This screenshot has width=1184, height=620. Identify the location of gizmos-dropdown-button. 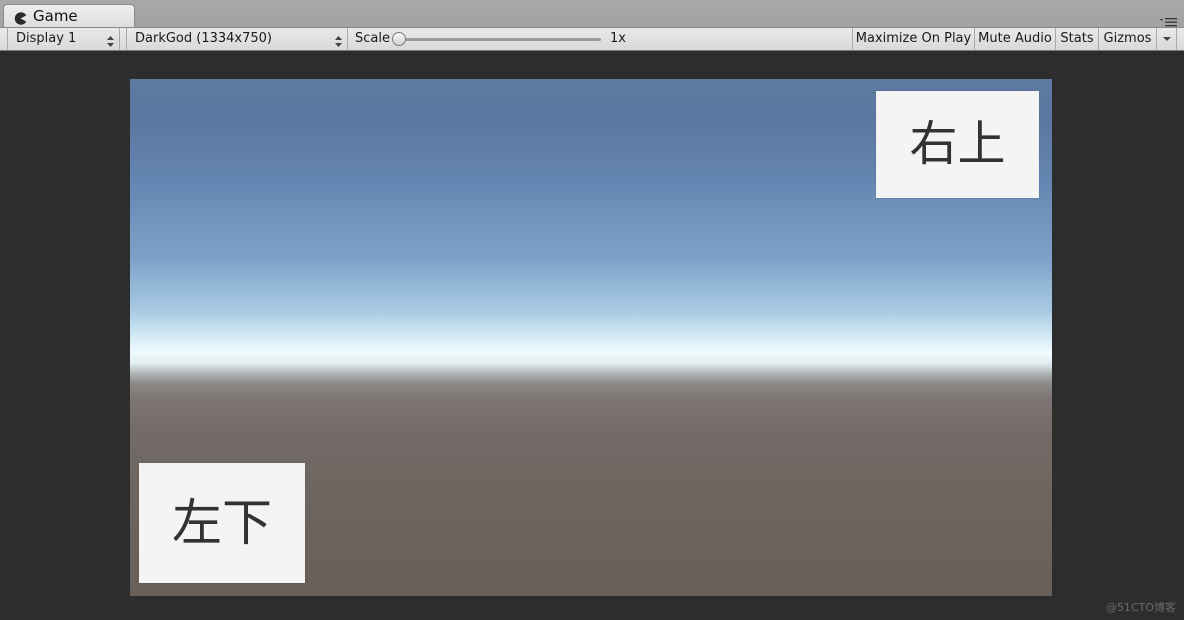
(1166, 39).